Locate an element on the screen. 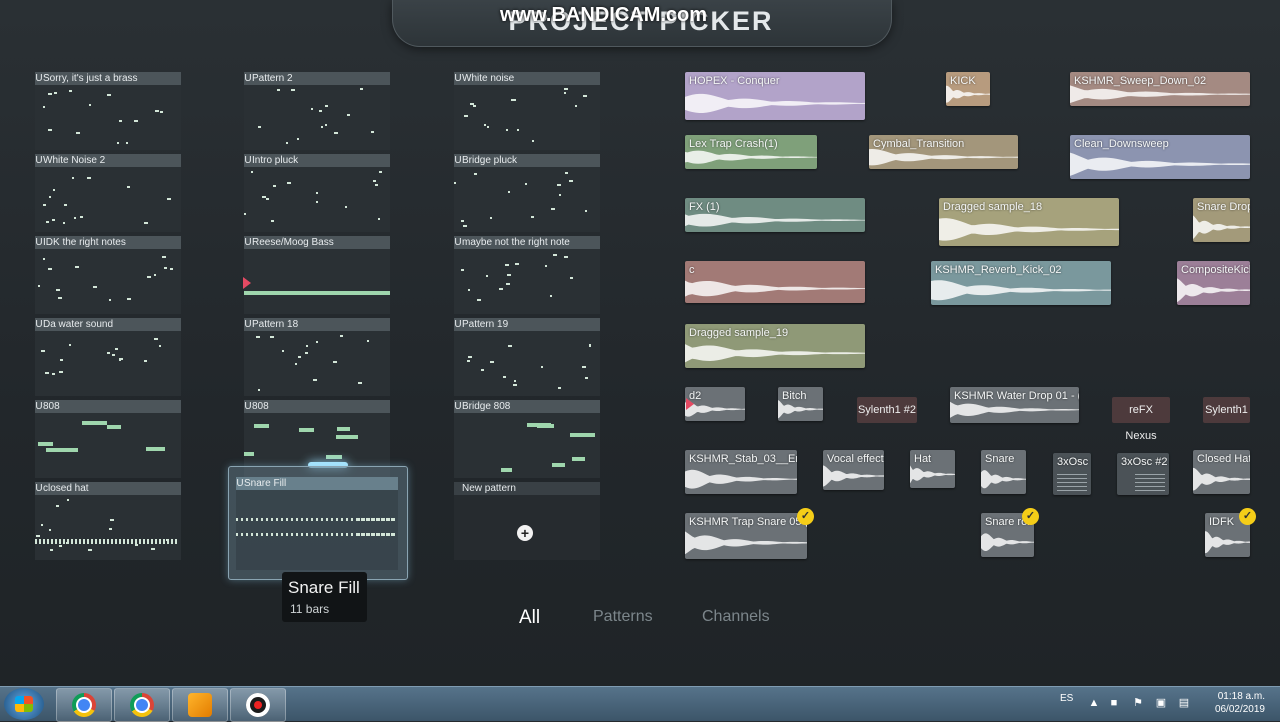 Image resolution: width=1280 pixels, height=722 pixels. plugin-channel: reFX Nexus is located at coordinates (1141, 419).